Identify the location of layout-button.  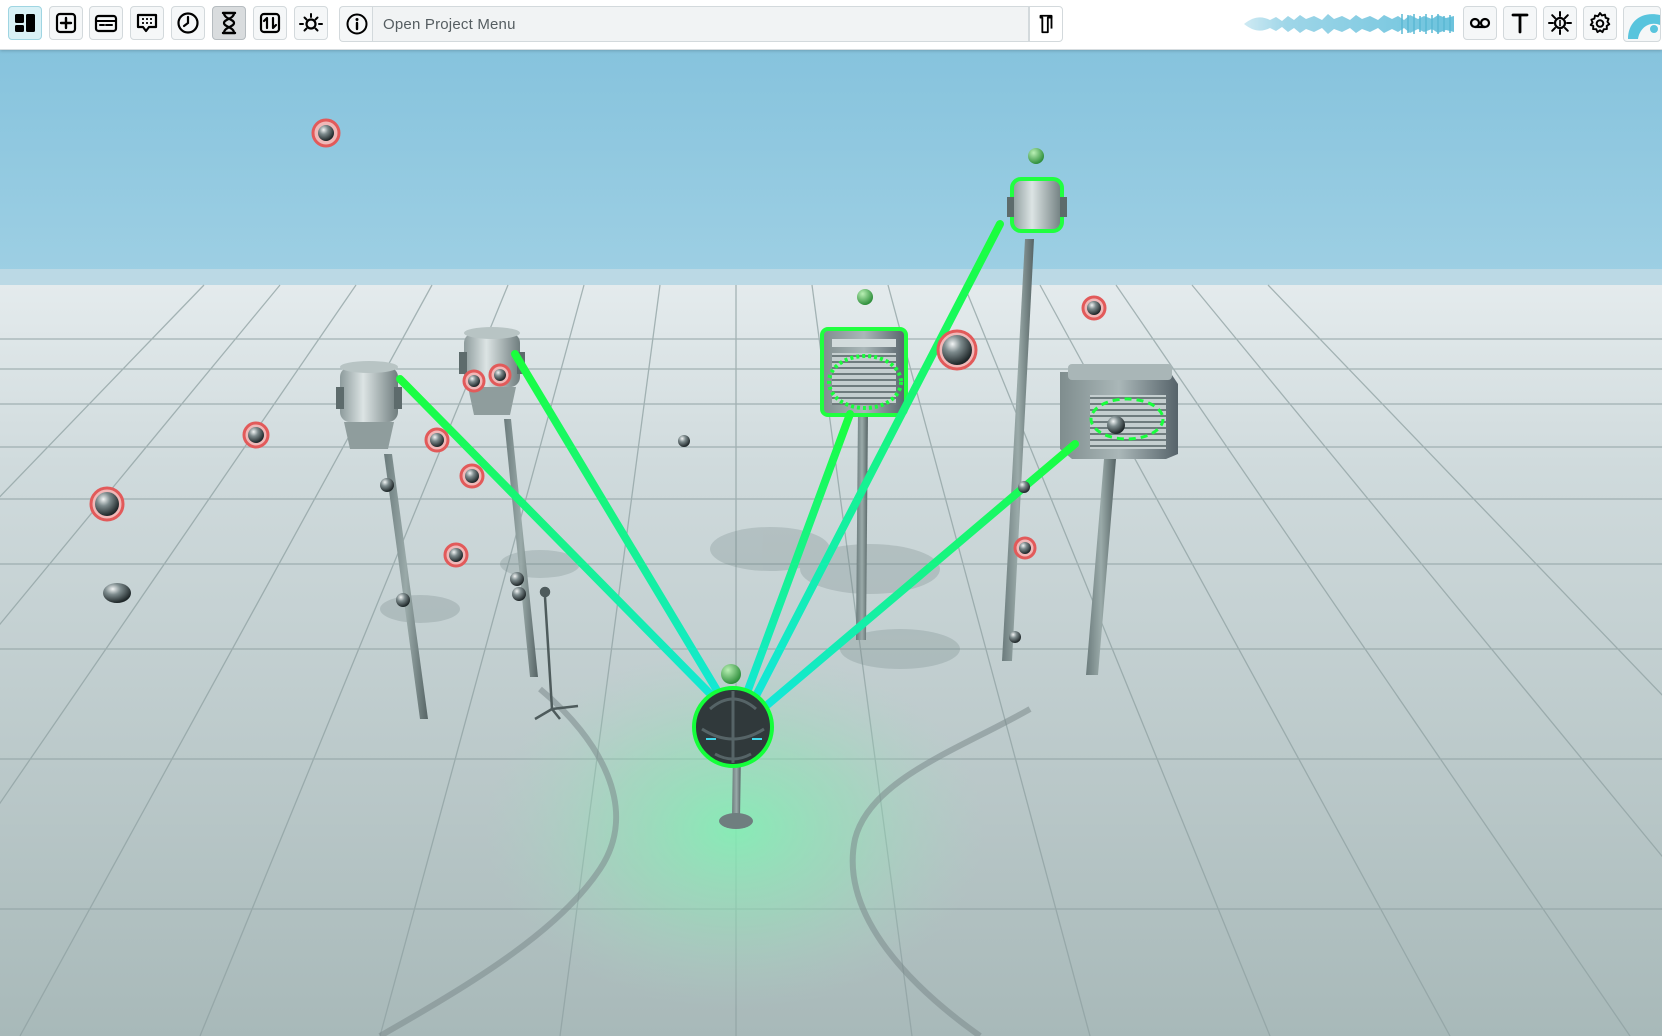
(25, 23).